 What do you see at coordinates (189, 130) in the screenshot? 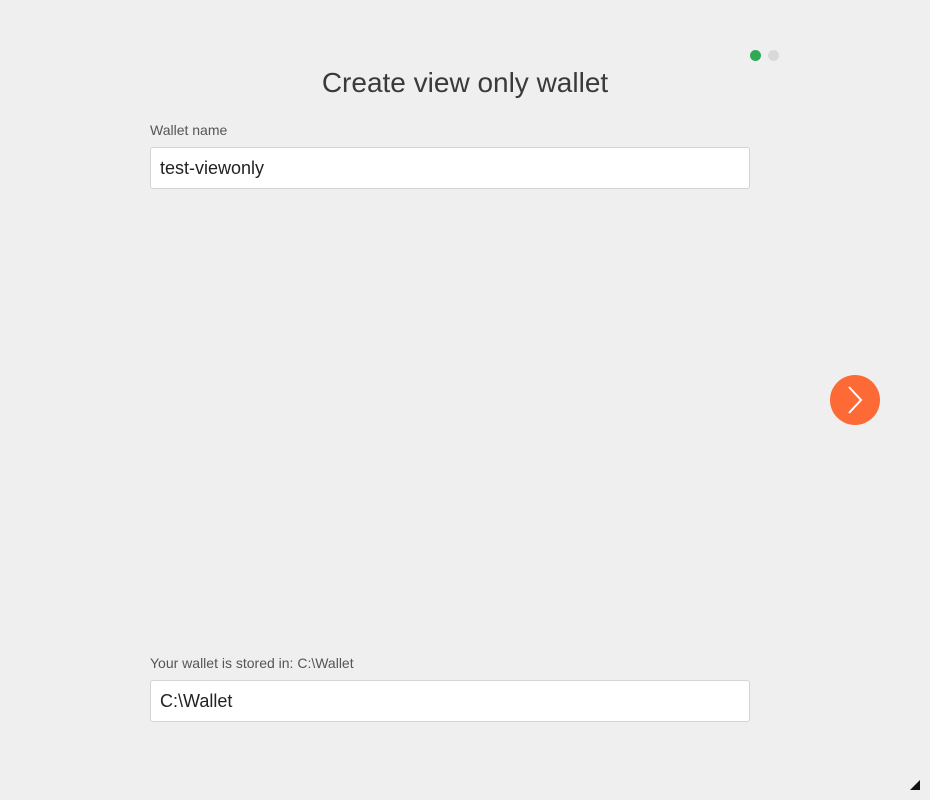
I see `wallet-name-label: Wallet name` at bounding box center [189, 130].